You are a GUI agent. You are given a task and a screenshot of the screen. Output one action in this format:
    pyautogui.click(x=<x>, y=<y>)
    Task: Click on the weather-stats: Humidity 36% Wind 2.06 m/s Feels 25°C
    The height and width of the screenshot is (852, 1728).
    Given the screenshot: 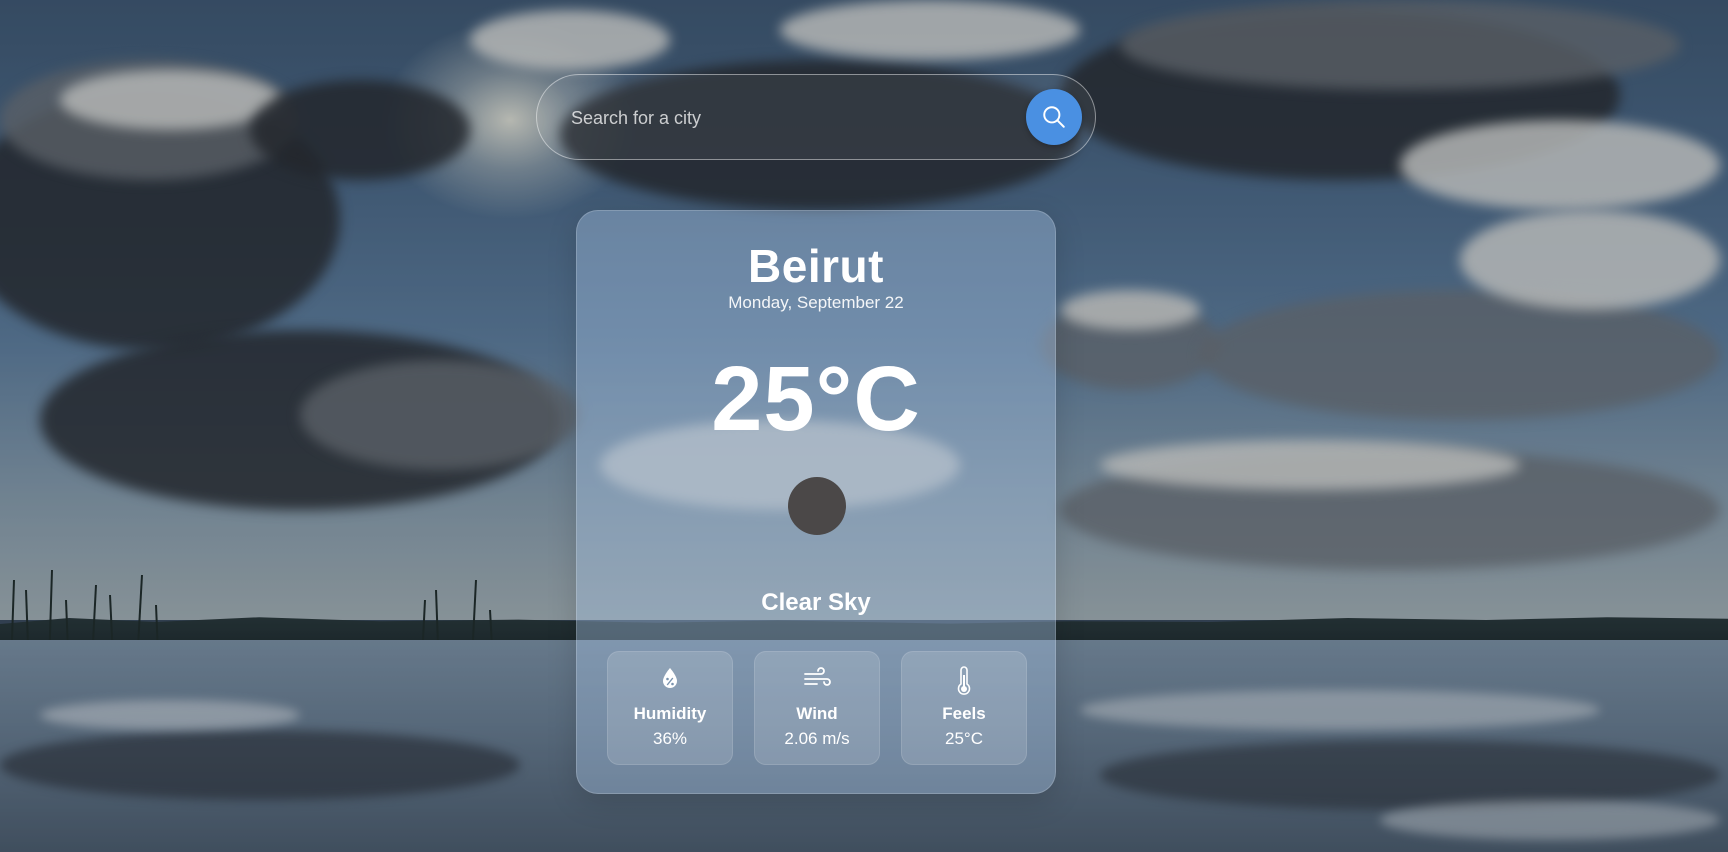 What is the action you would take?
    pyautogui.click(x=817, y=709)
    